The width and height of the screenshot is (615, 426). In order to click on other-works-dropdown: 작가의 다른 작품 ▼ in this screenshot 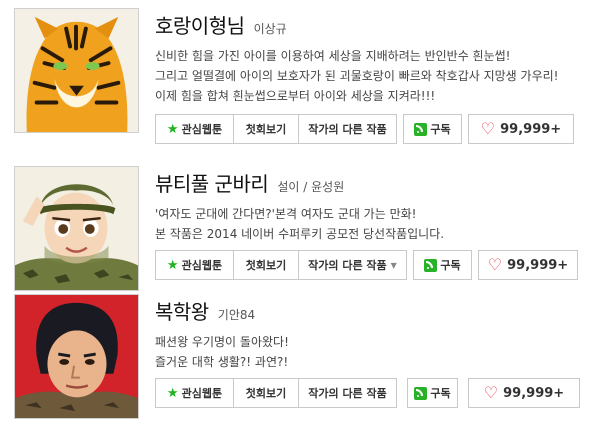, I will do `click(352, 265)`.